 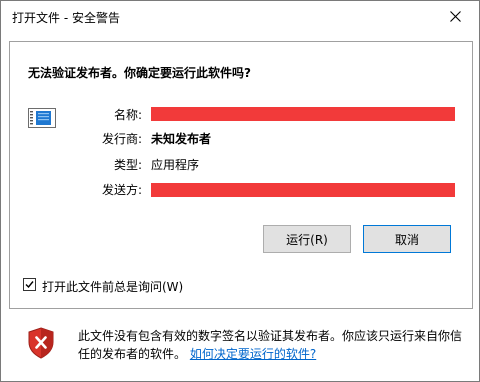 What do you see at coordinates (121, 139) in the screenshot?
I see `publisher-label: 发行商:` at bounding box center [121, 139].